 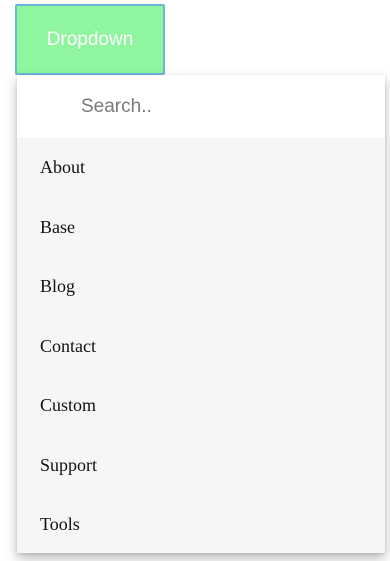 I want to click on menu-item-blog: Blog, so click(x=201, y=287).